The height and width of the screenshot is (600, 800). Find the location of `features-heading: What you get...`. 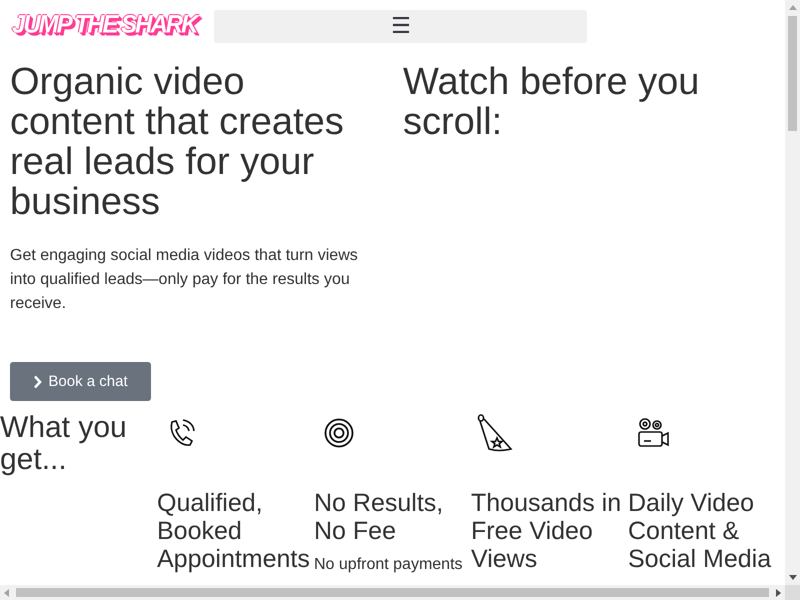

features-heading: What you get... is located at coordinates (64, 445).